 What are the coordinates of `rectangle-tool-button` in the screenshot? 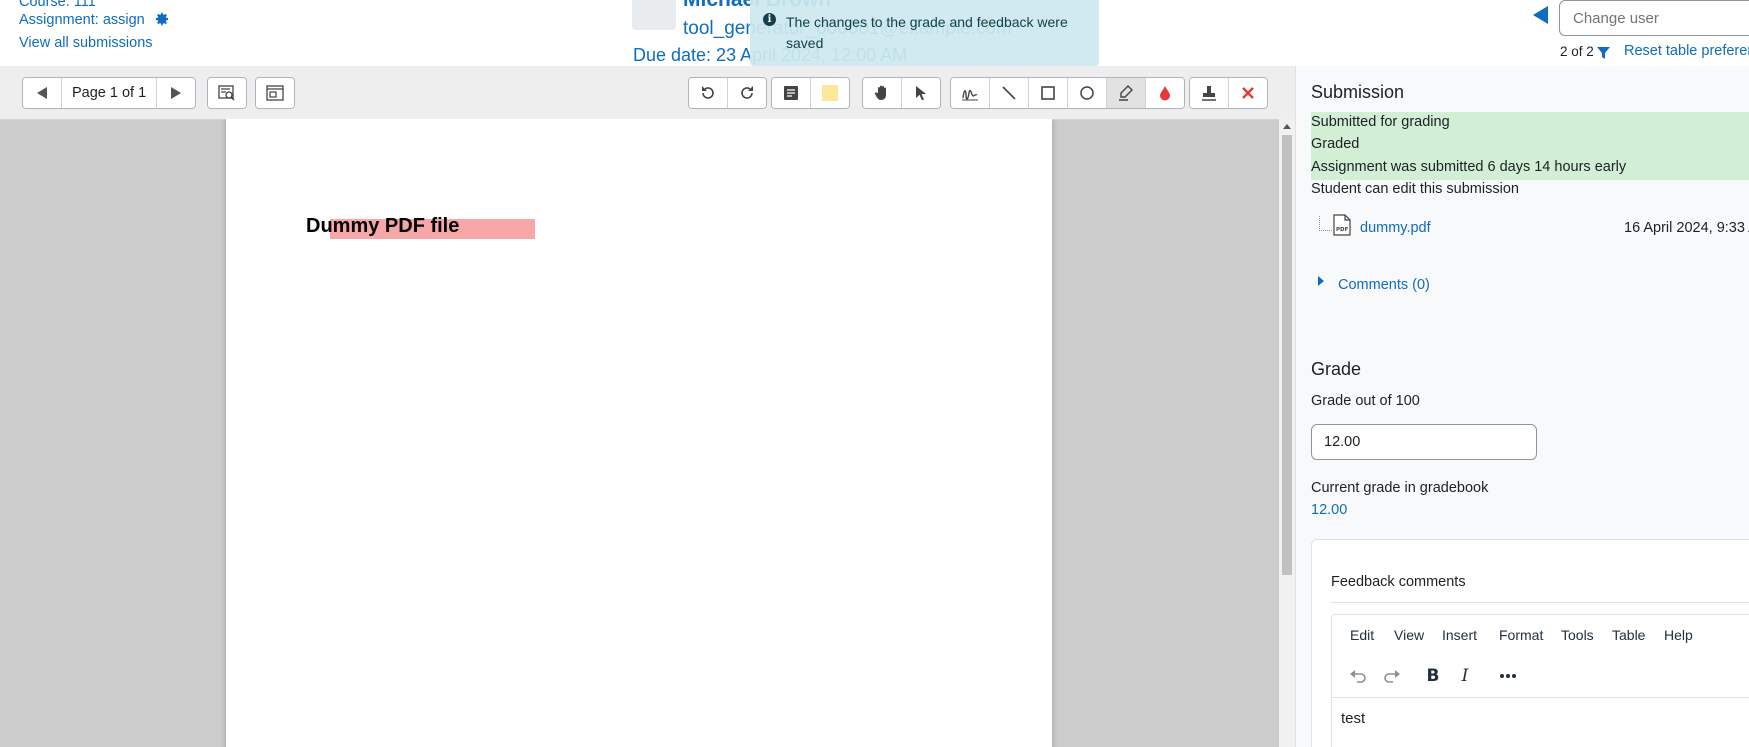 It's located at (1048, 93).